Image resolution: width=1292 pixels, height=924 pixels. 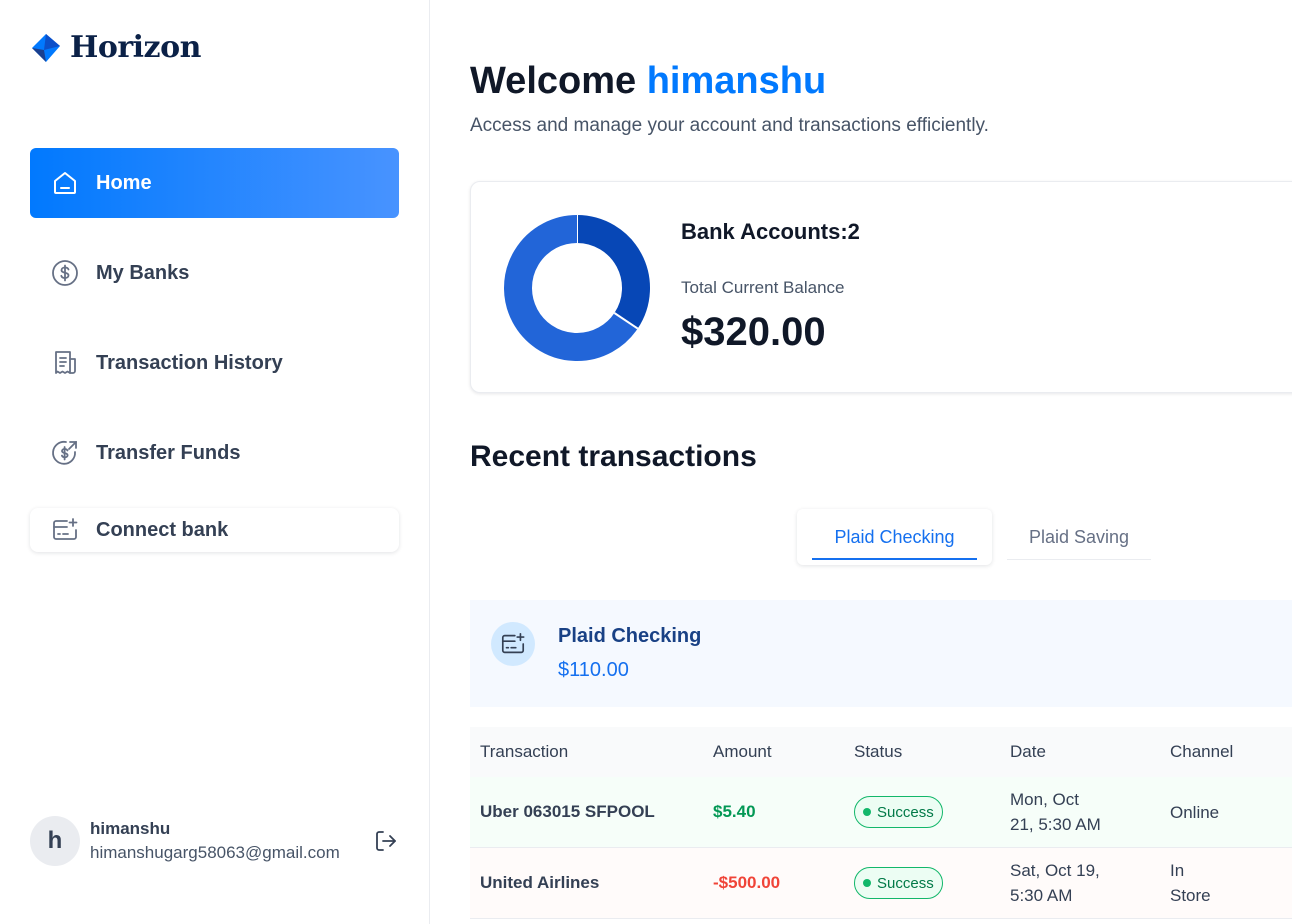 What do you see at coordinates (65, 453) in the screenshot?
I see `transfer-dollar-icon` at bounding box center [65, 453].